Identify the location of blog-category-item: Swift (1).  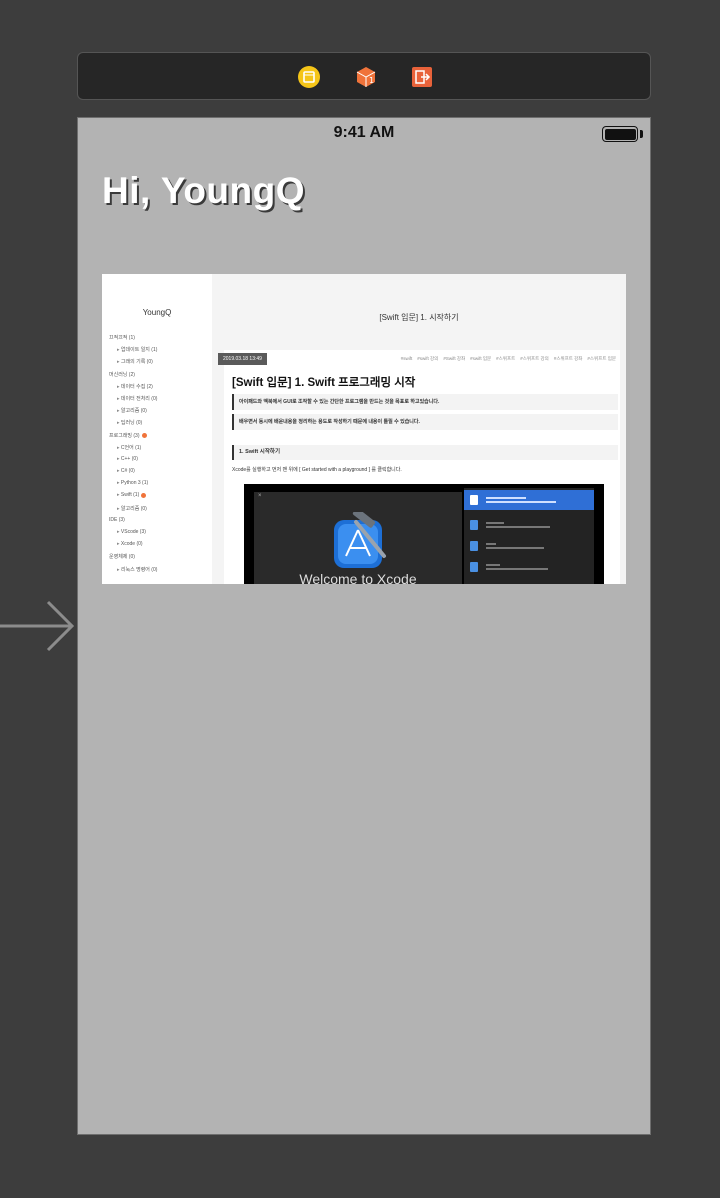
(133, 498).